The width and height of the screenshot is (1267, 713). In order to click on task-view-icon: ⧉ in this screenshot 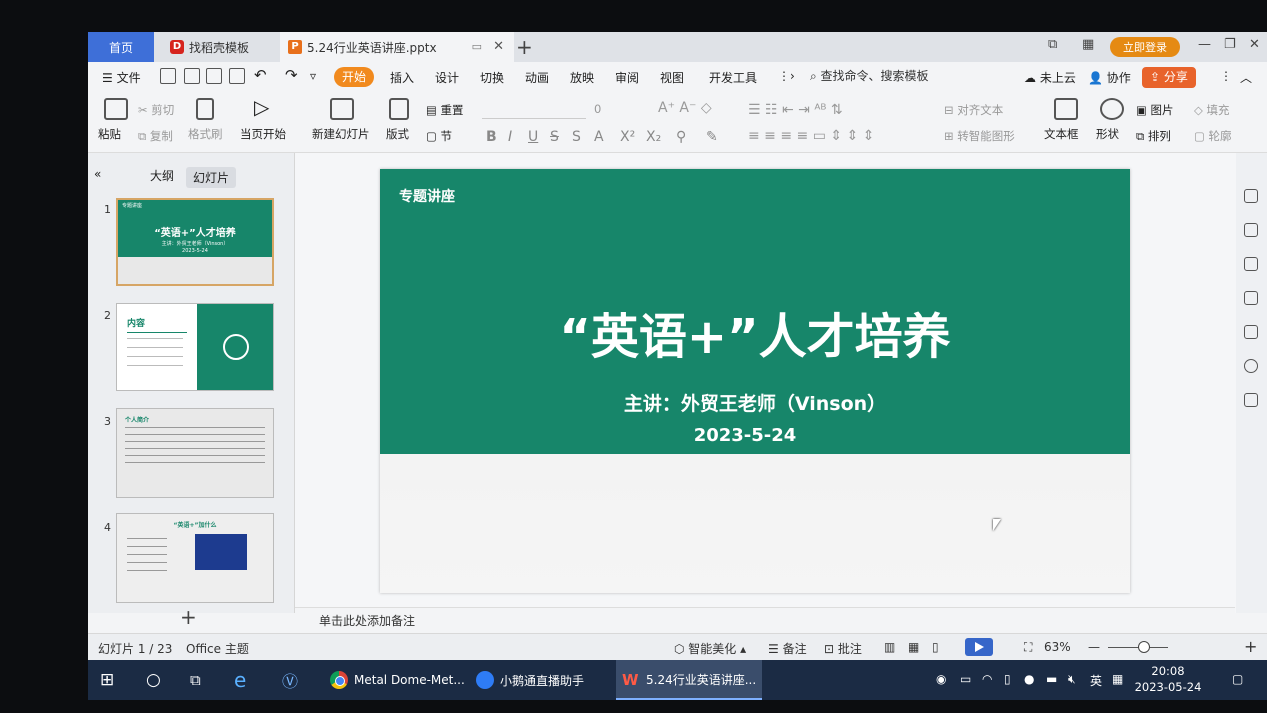, I will do `click(195, 680)`.